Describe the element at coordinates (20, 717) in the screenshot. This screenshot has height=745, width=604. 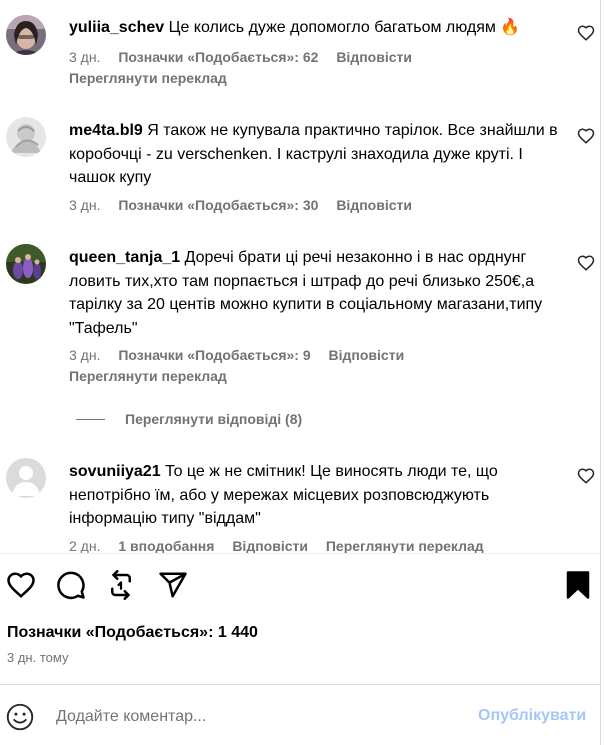
I see `emoji-icon` at that location.